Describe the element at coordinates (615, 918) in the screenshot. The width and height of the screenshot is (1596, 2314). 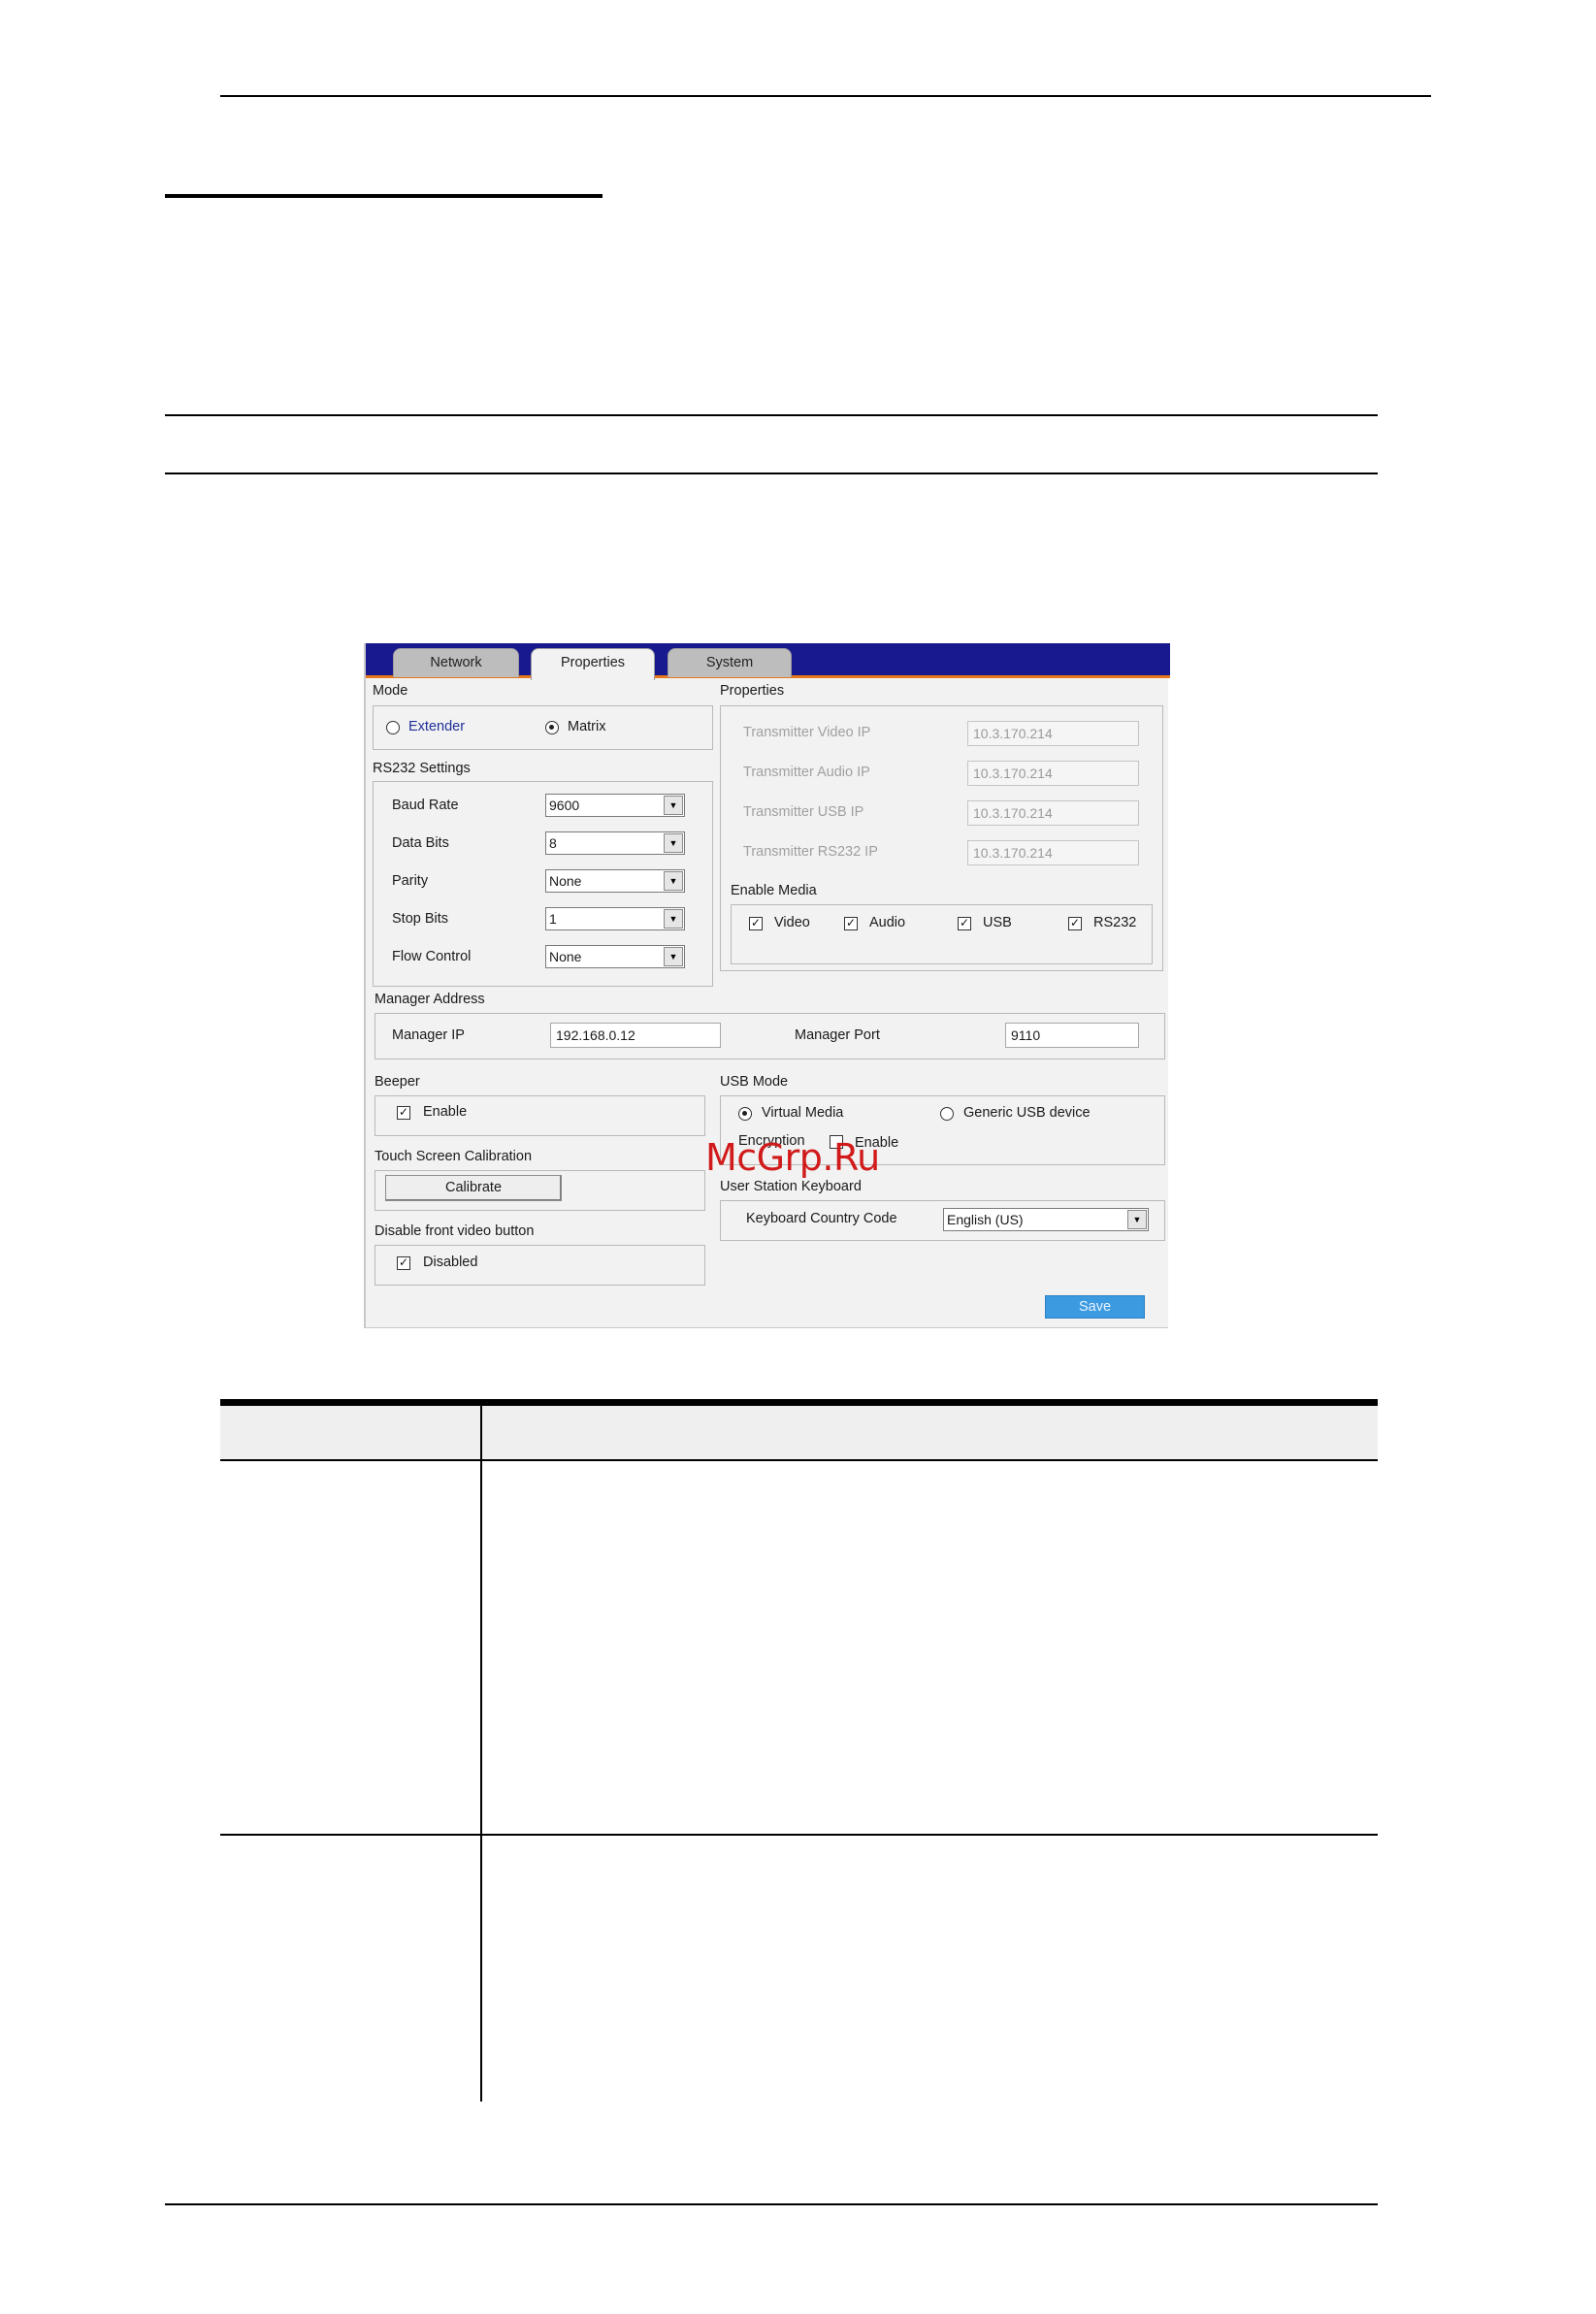
I see `stop-bits-select: 1 ▼` at that location.